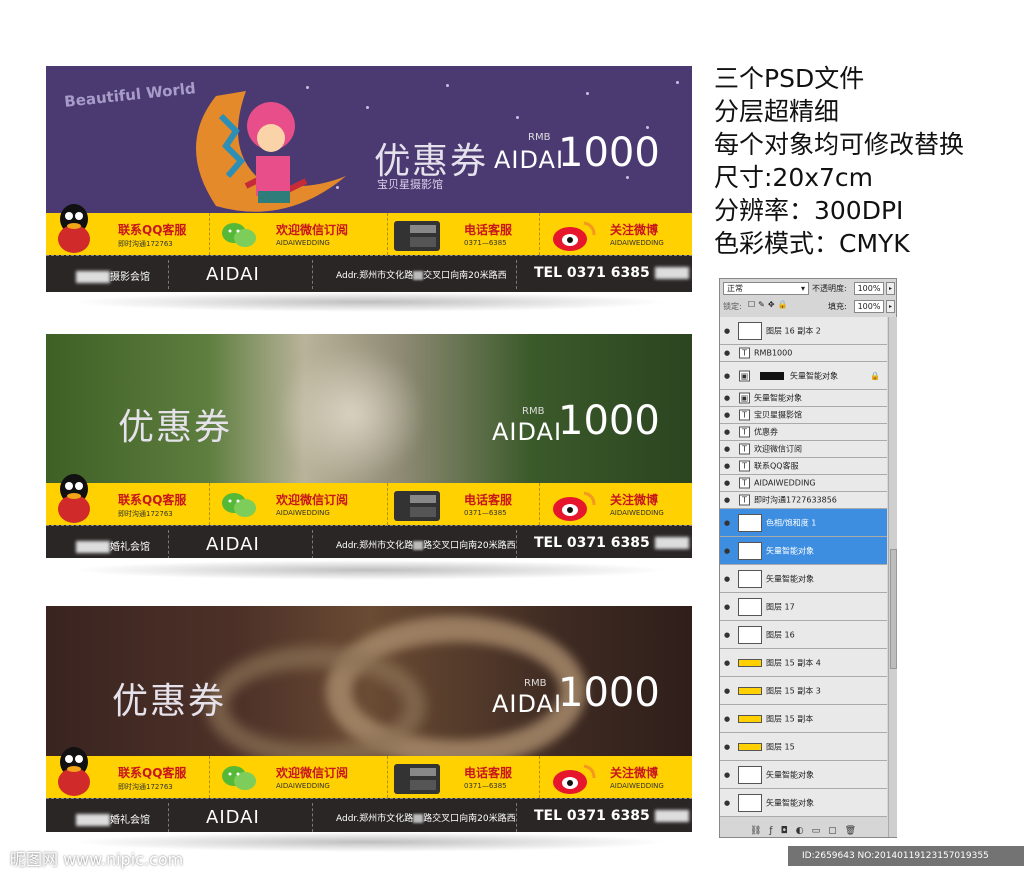 Image resolution: width=1024 pixels, height=874 pixels. I want to click on info-line: 分辨率：300DPI, so click(809, 210).